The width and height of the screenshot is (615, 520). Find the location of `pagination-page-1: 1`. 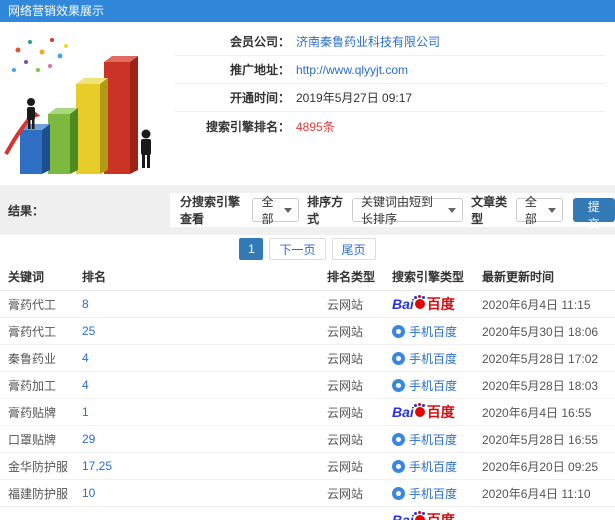

pagination-page-1: 1 is located at coordinates (251, 249).